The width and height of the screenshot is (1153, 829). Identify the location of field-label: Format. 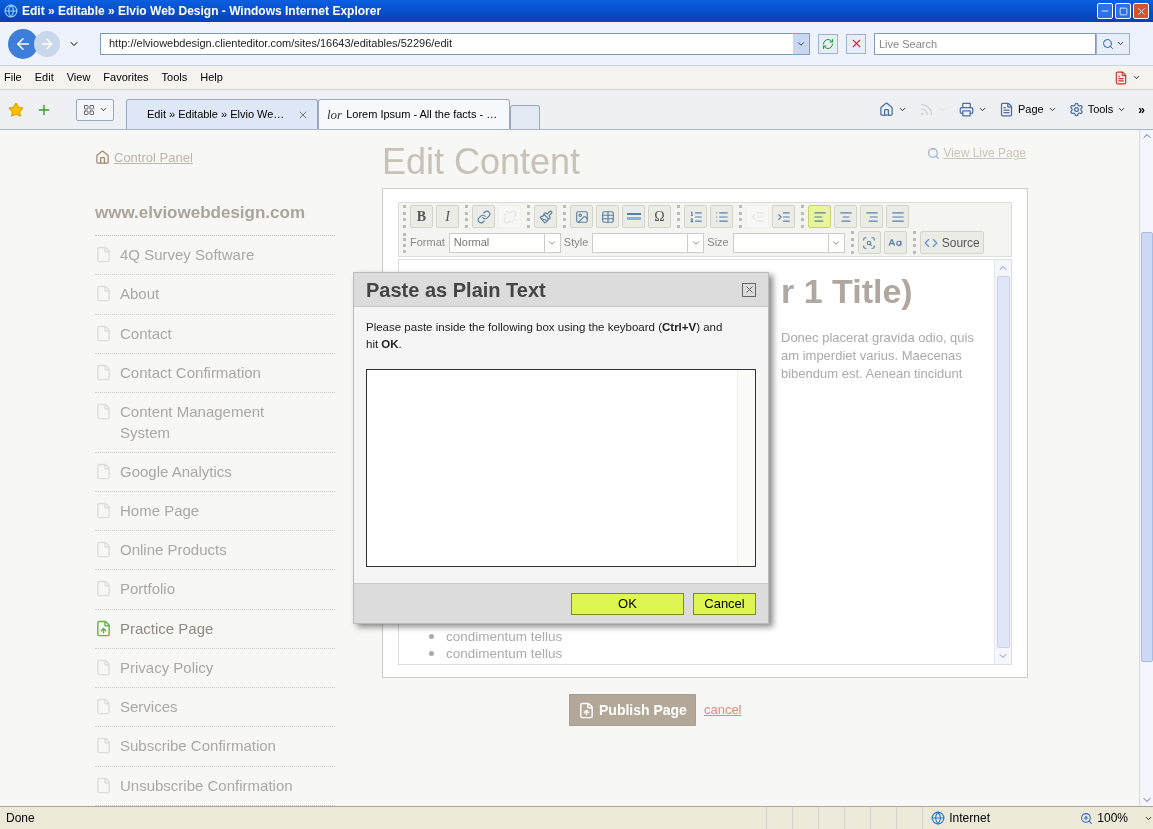
(427, 243).